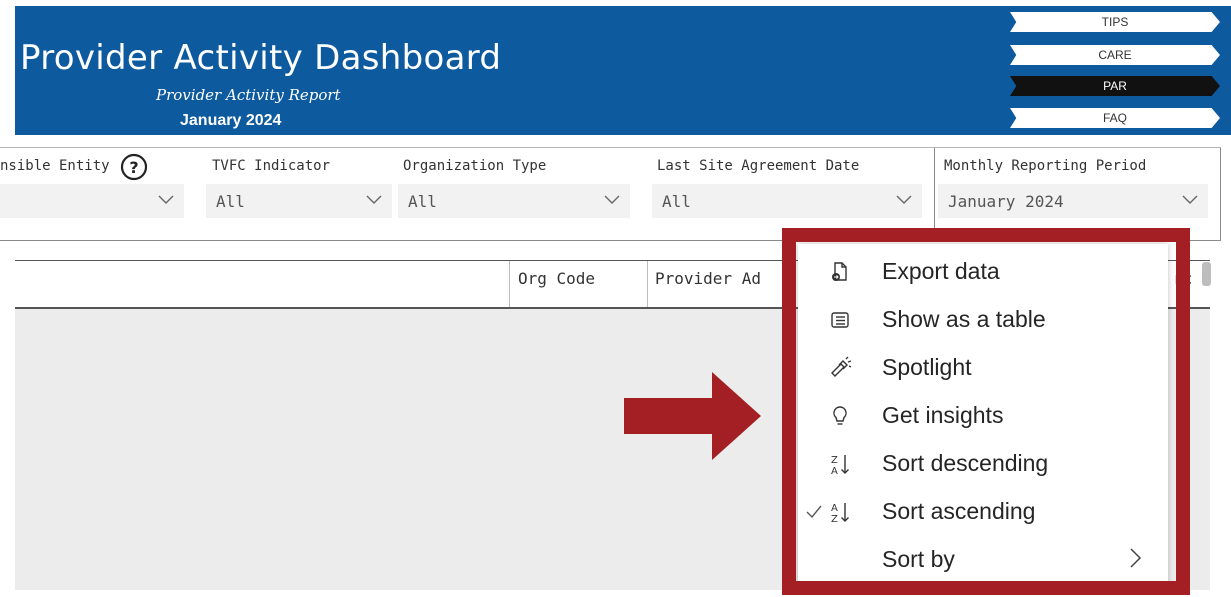 This screenshot has height=597, width=1231. I want to click on dropdown-last-site-agreement-date: All, so click(787, 201).